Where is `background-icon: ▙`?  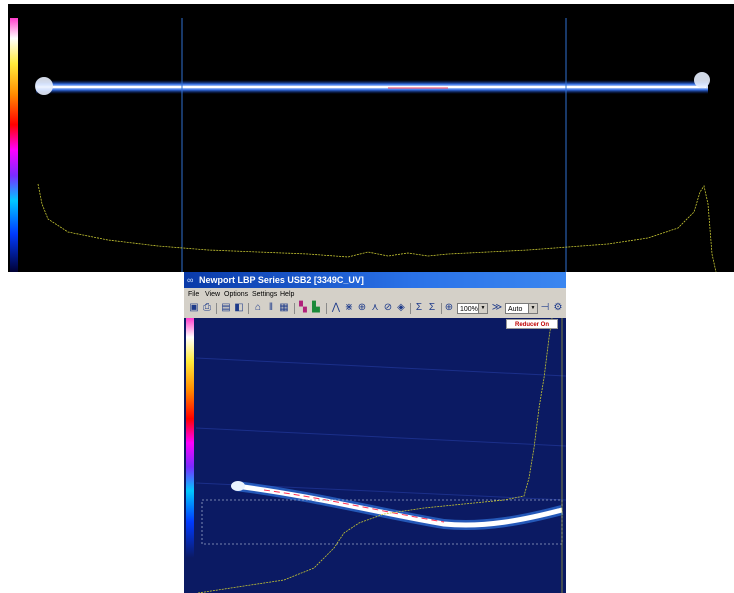 background-icon: ▙ is located at coordinates (316, 308).